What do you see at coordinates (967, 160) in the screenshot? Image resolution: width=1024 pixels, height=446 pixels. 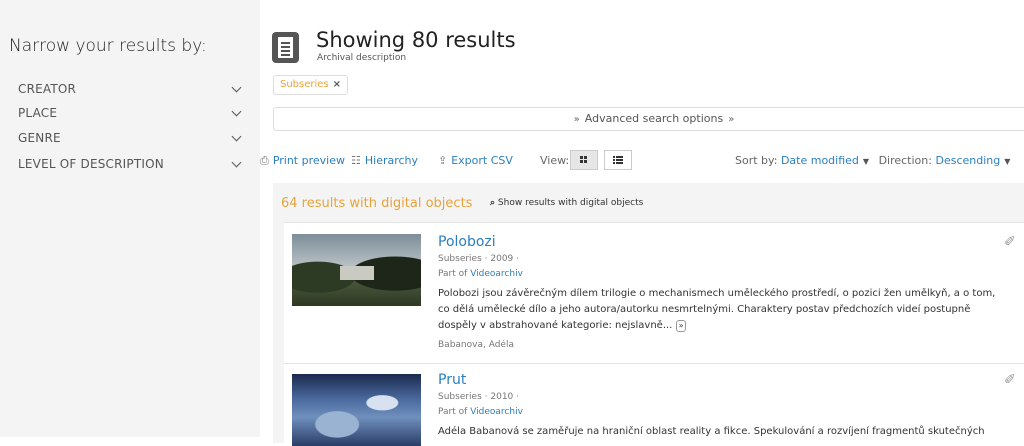 I see `direction-select: Descending` at bounding box center [967, 160].